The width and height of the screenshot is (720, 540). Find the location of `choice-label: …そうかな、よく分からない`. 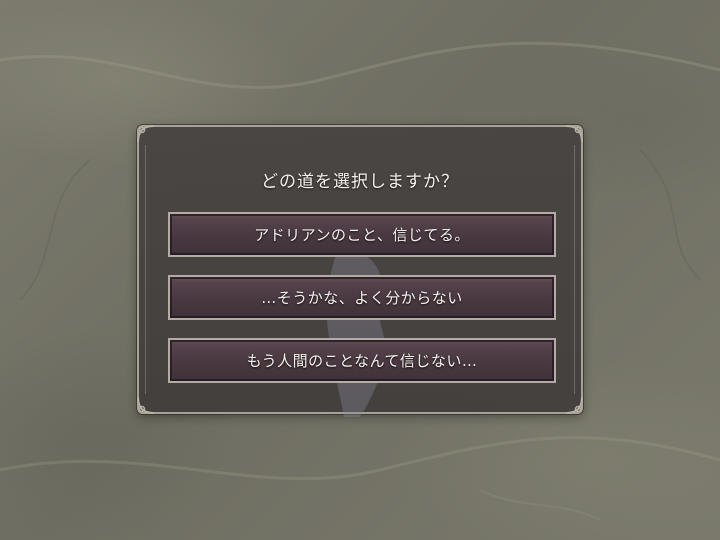

choice-label: …そうかな、よく分からない is located at coordinates (362, 298).